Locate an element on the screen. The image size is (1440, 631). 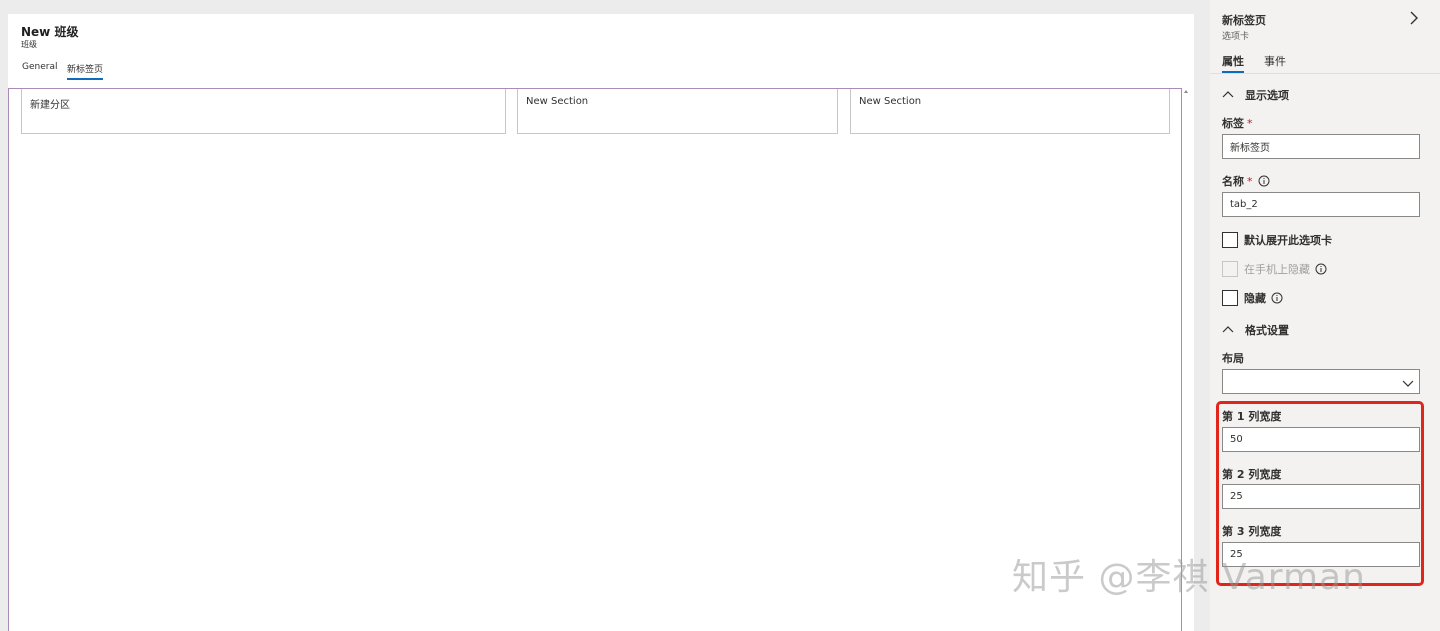
tab-events: 事件 is located at coordinates (1275, 62).